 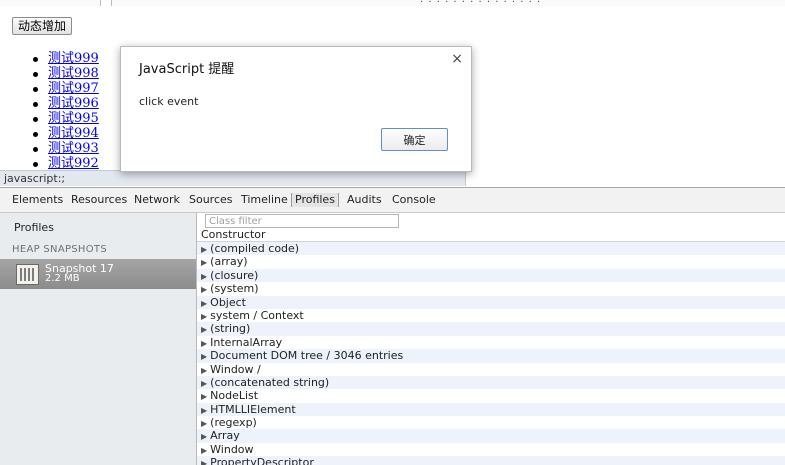 I want to click on constructor-name: (regexp), so click(x=233, y=423).